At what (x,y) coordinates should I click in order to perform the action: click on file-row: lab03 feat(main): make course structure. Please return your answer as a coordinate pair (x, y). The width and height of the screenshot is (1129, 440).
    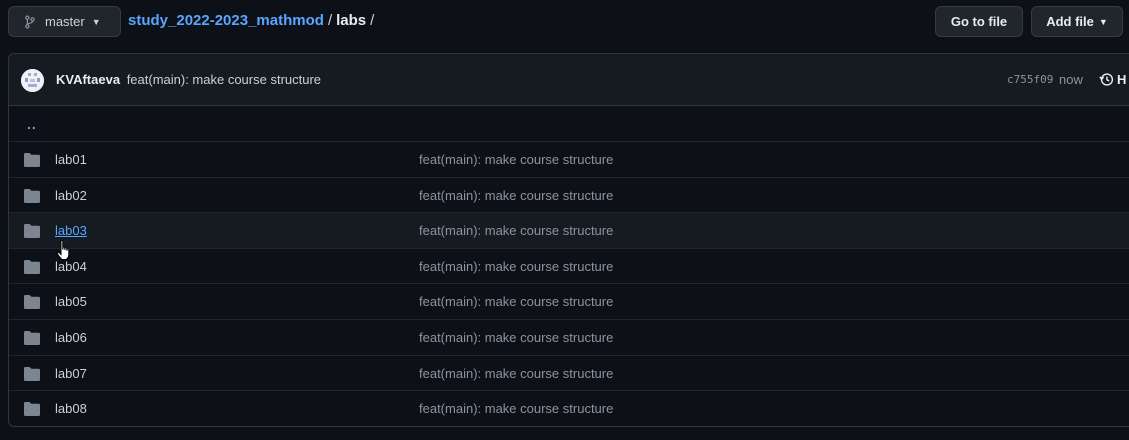
    Looking at the image, I should click on (569, 230).